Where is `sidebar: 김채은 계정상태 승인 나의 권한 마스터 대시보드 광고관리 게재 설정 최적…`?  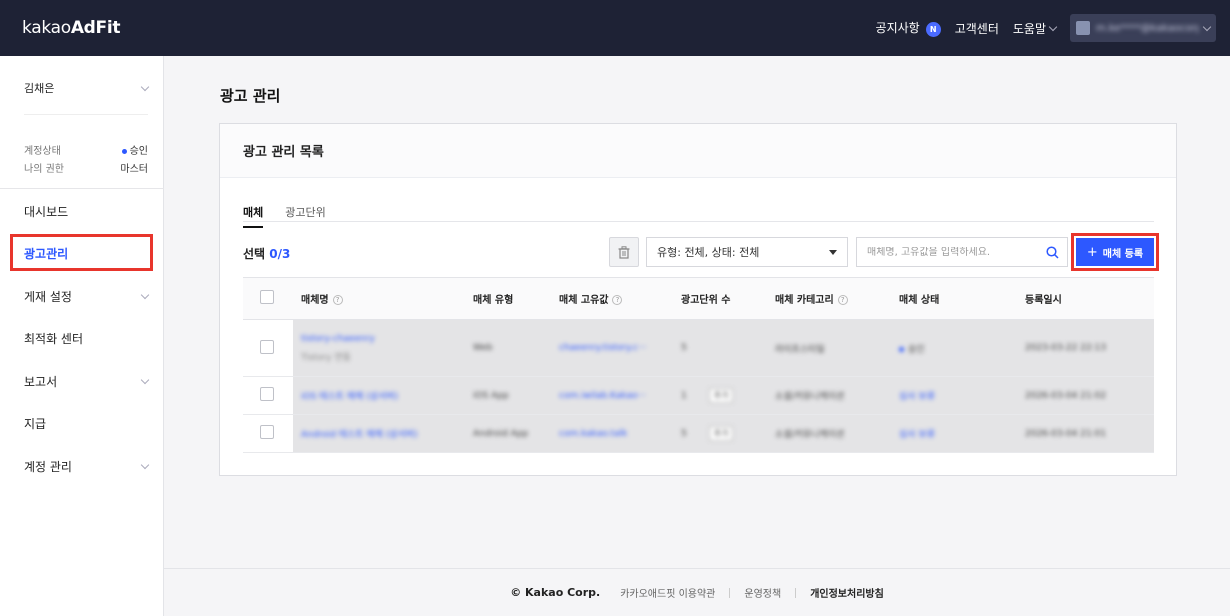
sidebar: 김채은 계정상태 승인 나의 권한 마스터 대시보드 광고관리 게재 설정 최적… is located at coordinates (82, 336).